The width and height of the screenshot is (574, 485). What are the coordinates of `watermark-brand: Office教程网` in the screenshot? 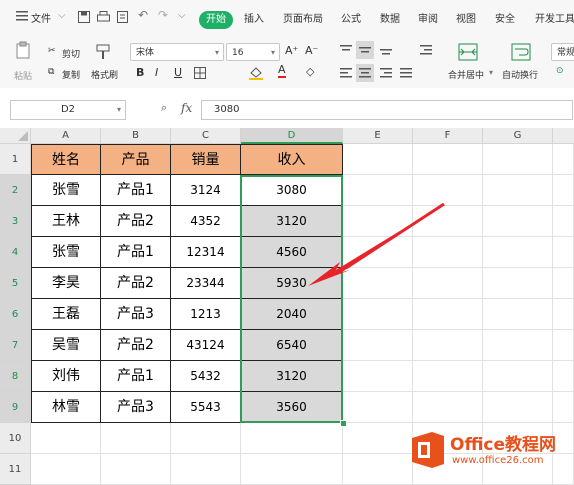 It's located at (503, 445).